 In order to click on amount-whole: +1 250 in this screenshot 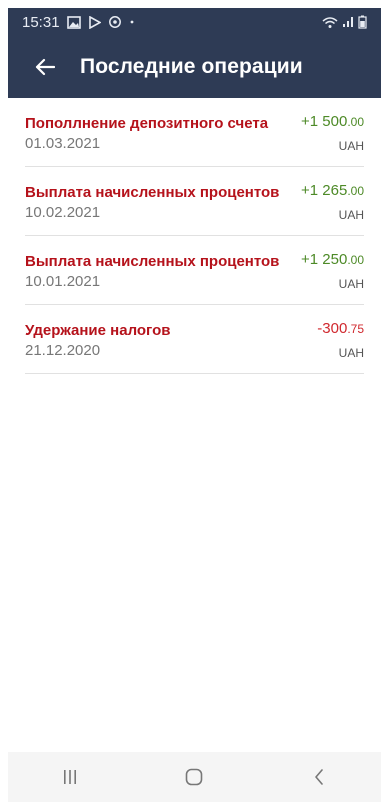, I will do `click(324, 259)`.